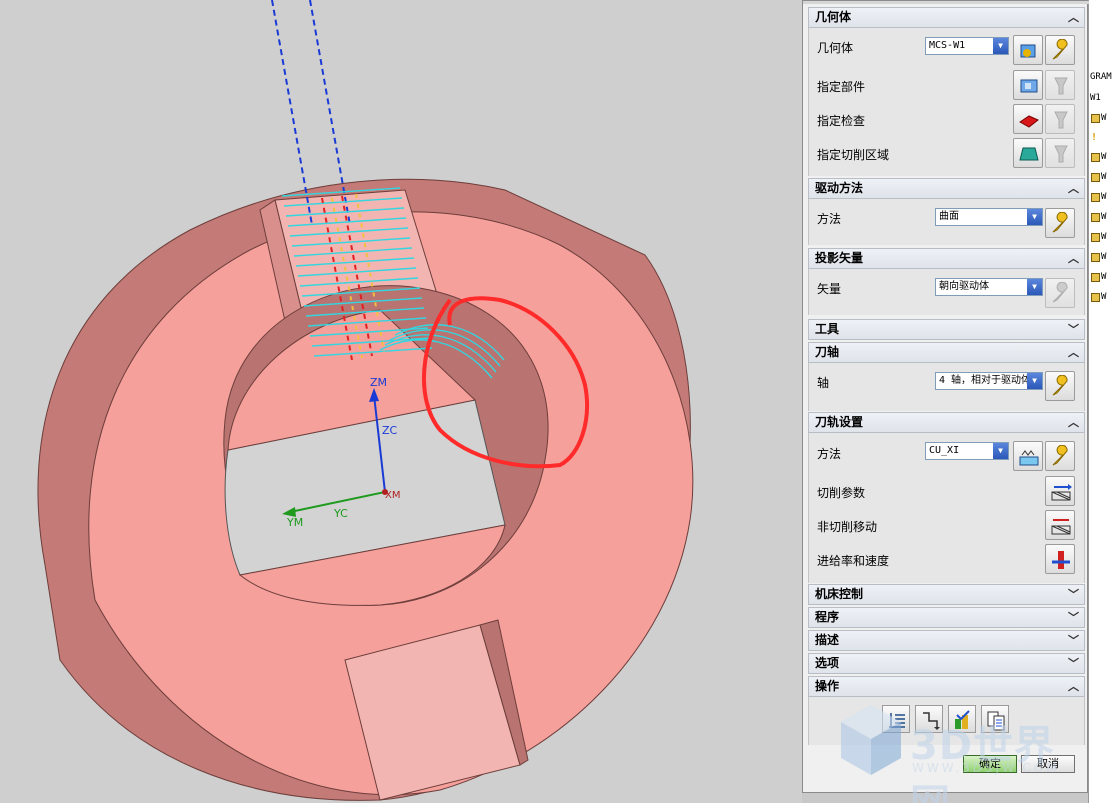 This screenshot has height=803, width=1116. Describe the element at coordinates (341, 513) in the screenshot. I see `axis-label-yc: YC` at that location.